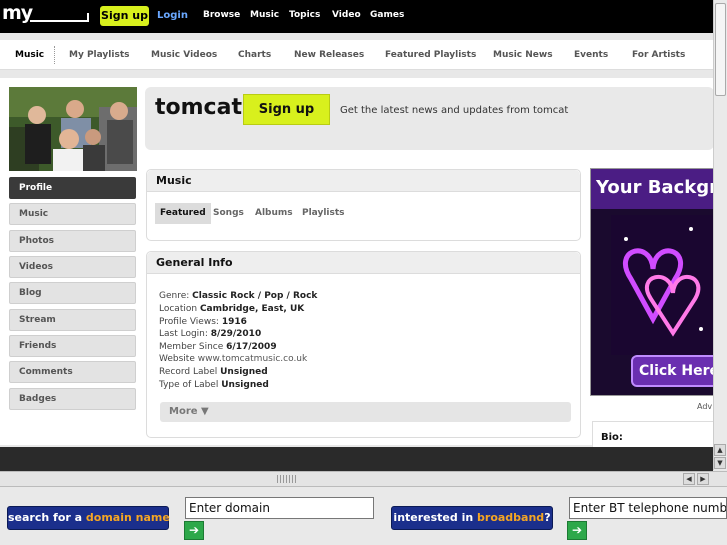 The height and width of the screenshot is (545, 727). I want to click on bio-title: Bio:, so click(612, 437).